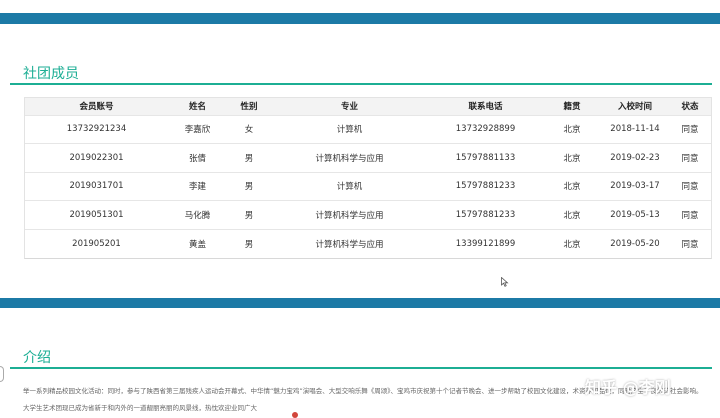 The width and height of the screenshot is (720, 418). What do you see at coordinates (349, 107) in the screenshot?
I see `column-header: 专业` at bounding box center [349, 107].